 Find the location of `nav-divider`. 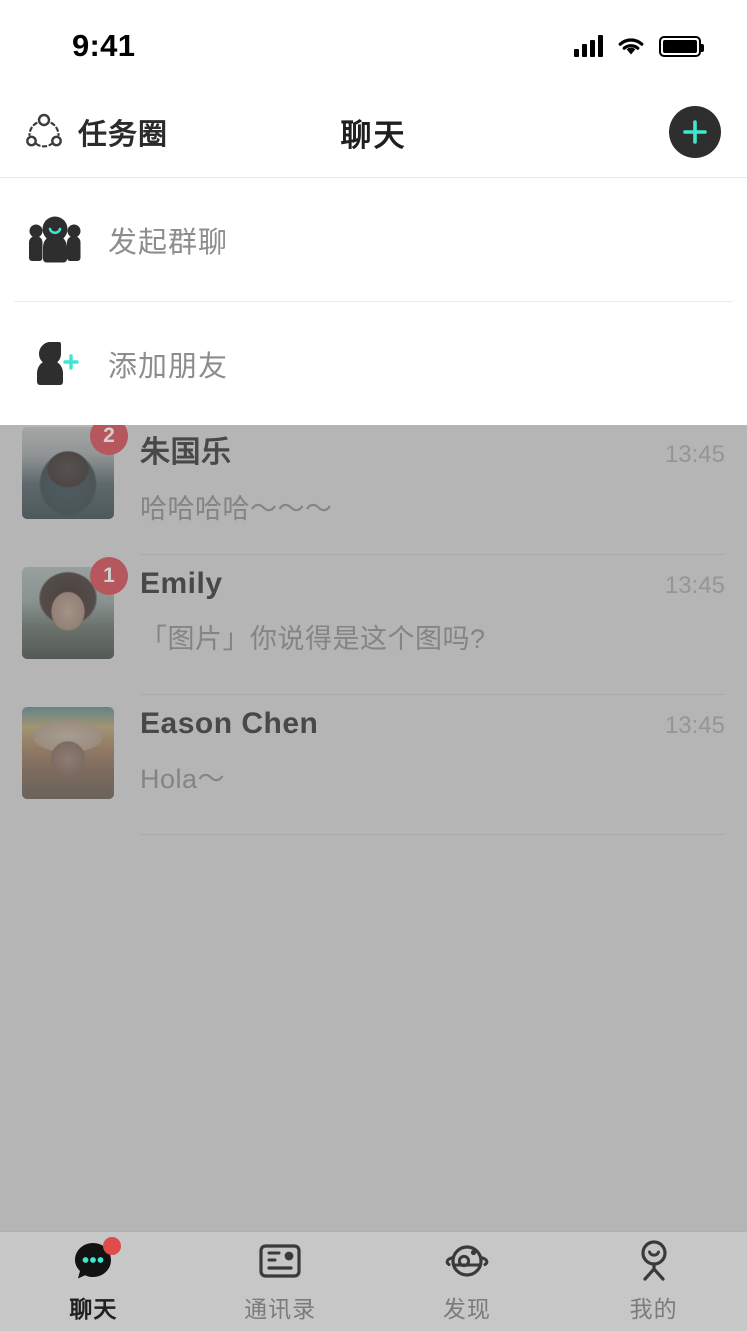

nav-divider is located at coordinates (373, 177).